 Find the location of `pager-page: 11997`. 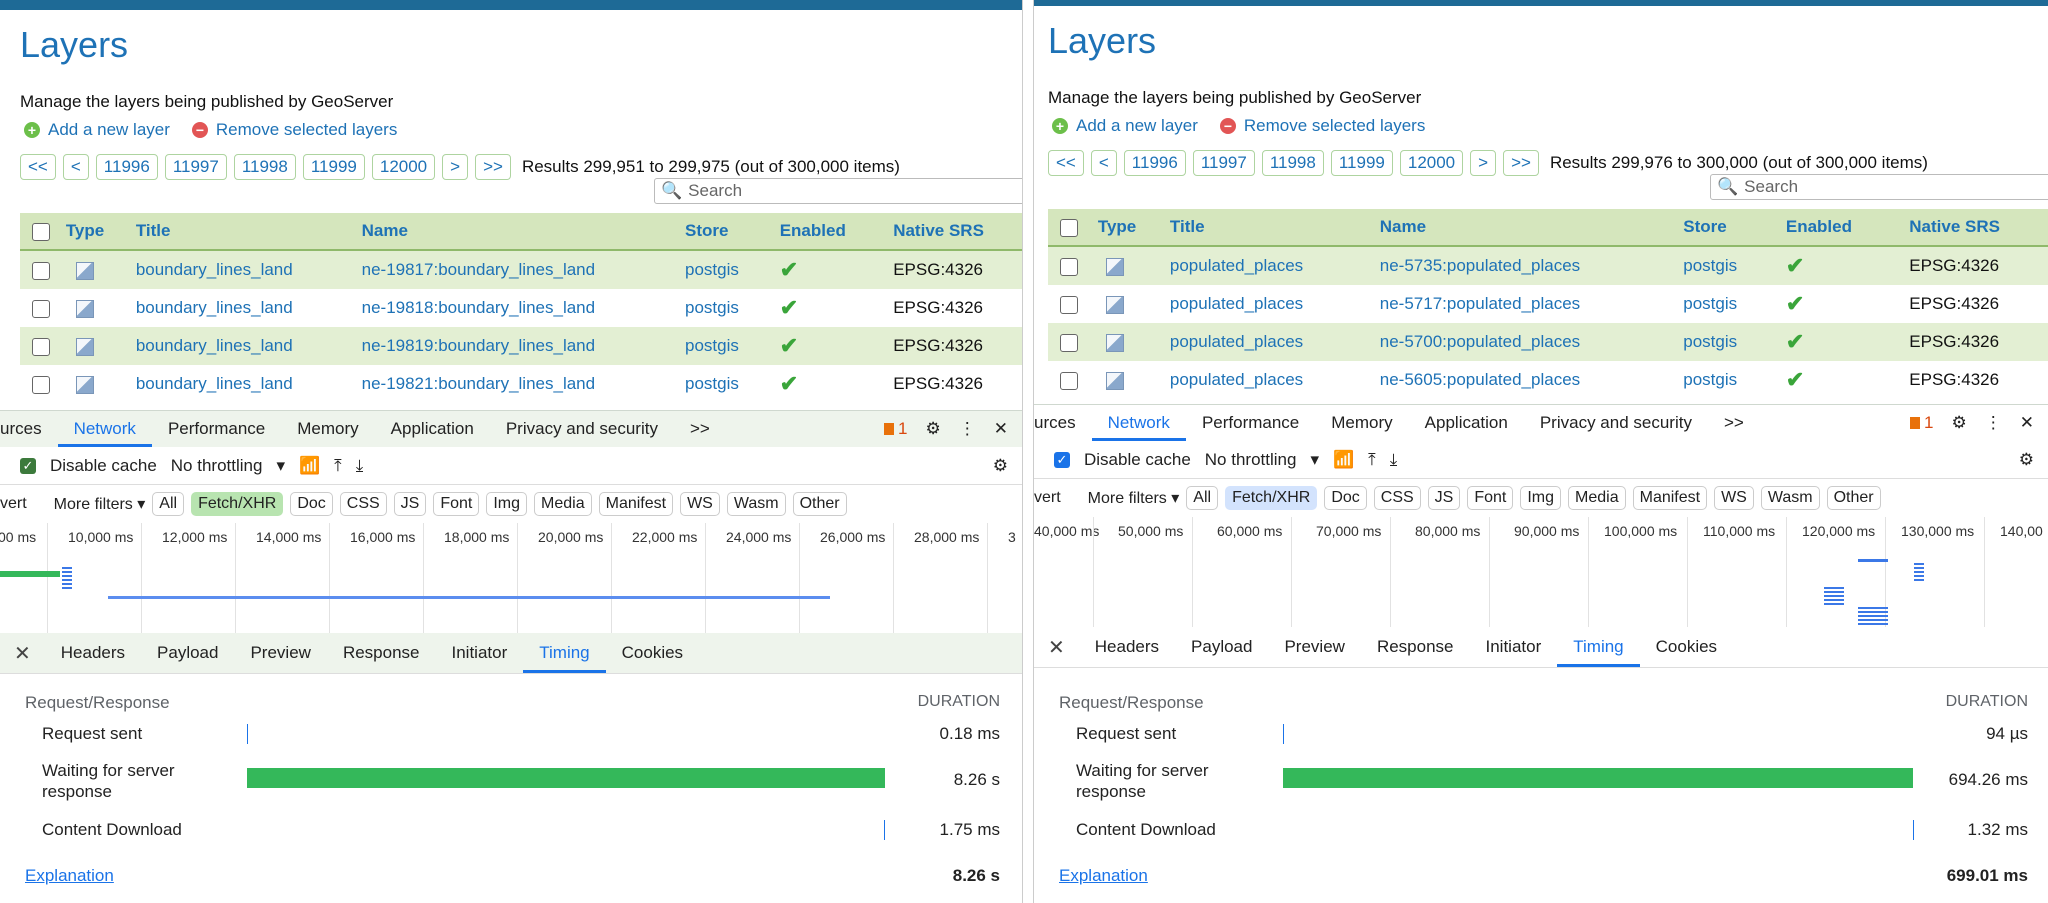

pager-page: 11997 is located at coordinates (1223, 163).